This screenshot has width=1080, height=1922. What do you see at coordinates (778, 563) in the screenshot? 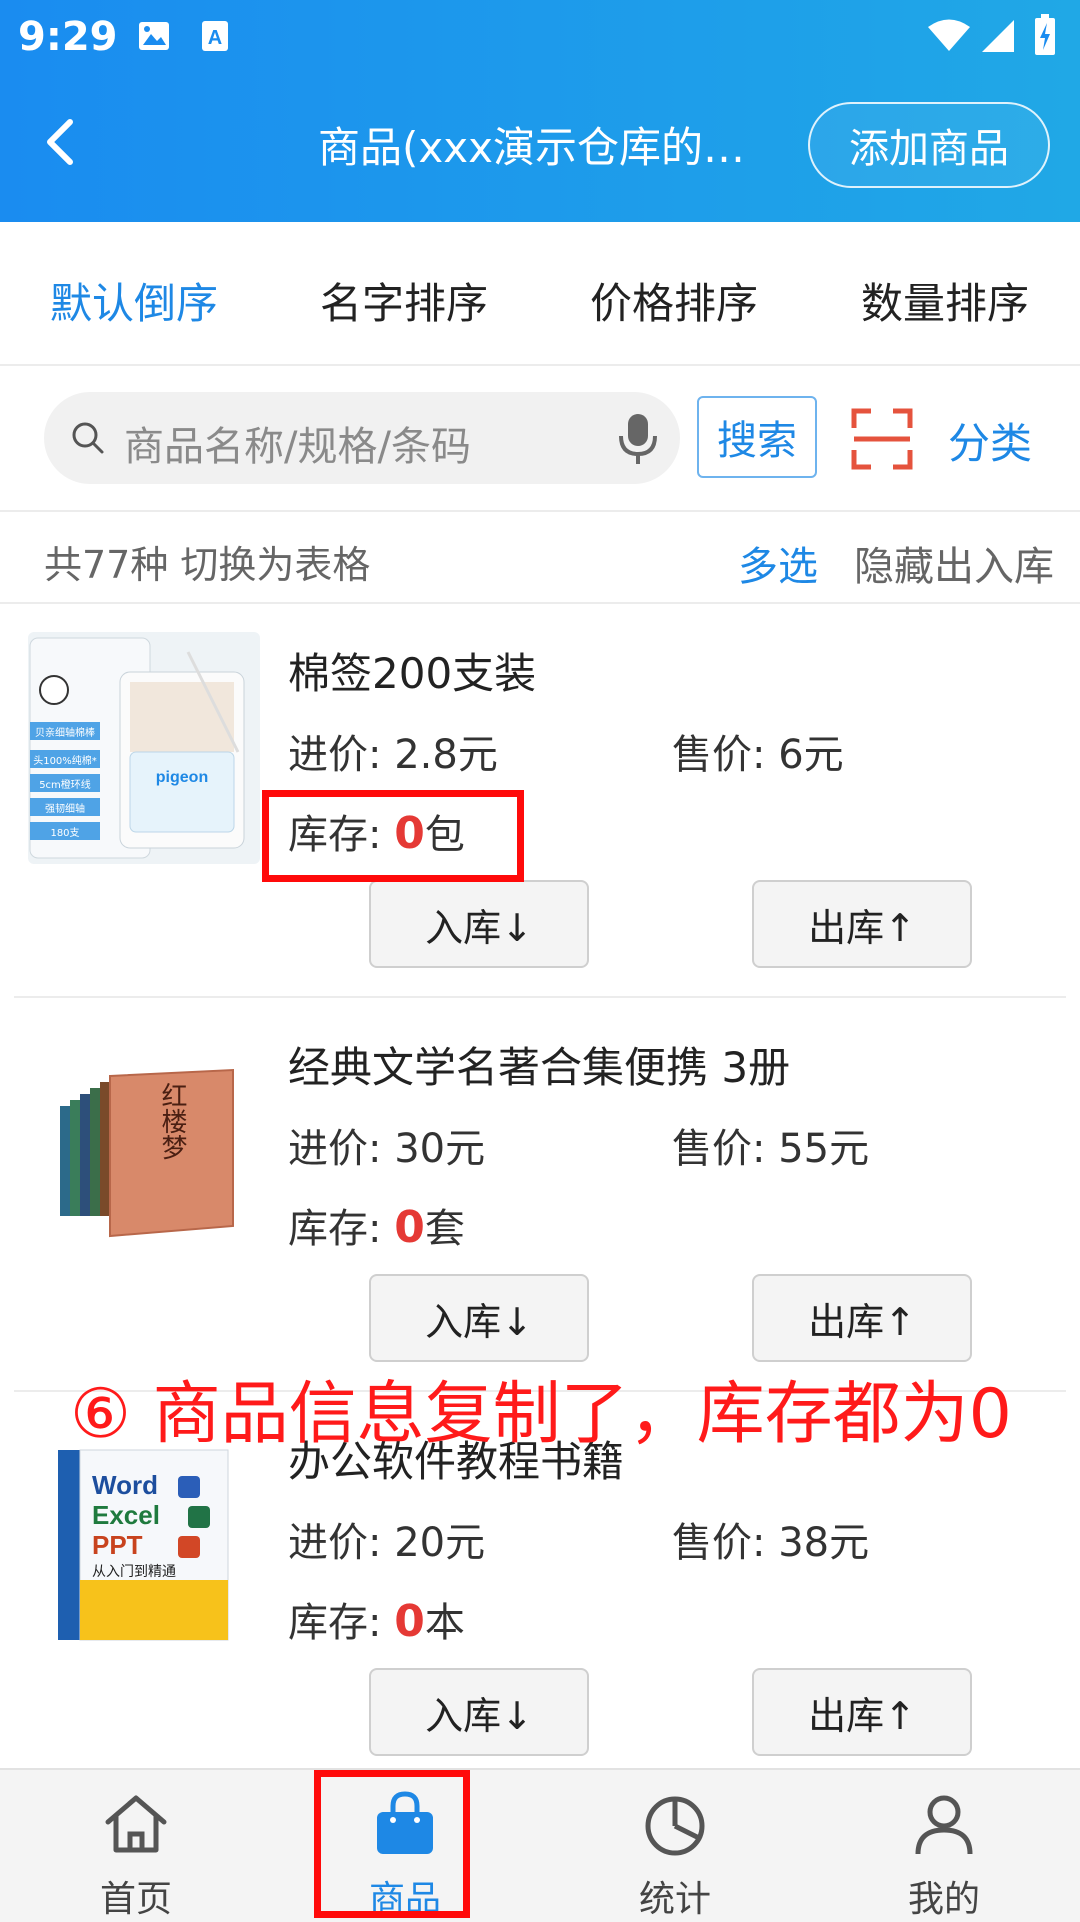
I see `multi-select-button: 多选` at bounding box center [778, 563].